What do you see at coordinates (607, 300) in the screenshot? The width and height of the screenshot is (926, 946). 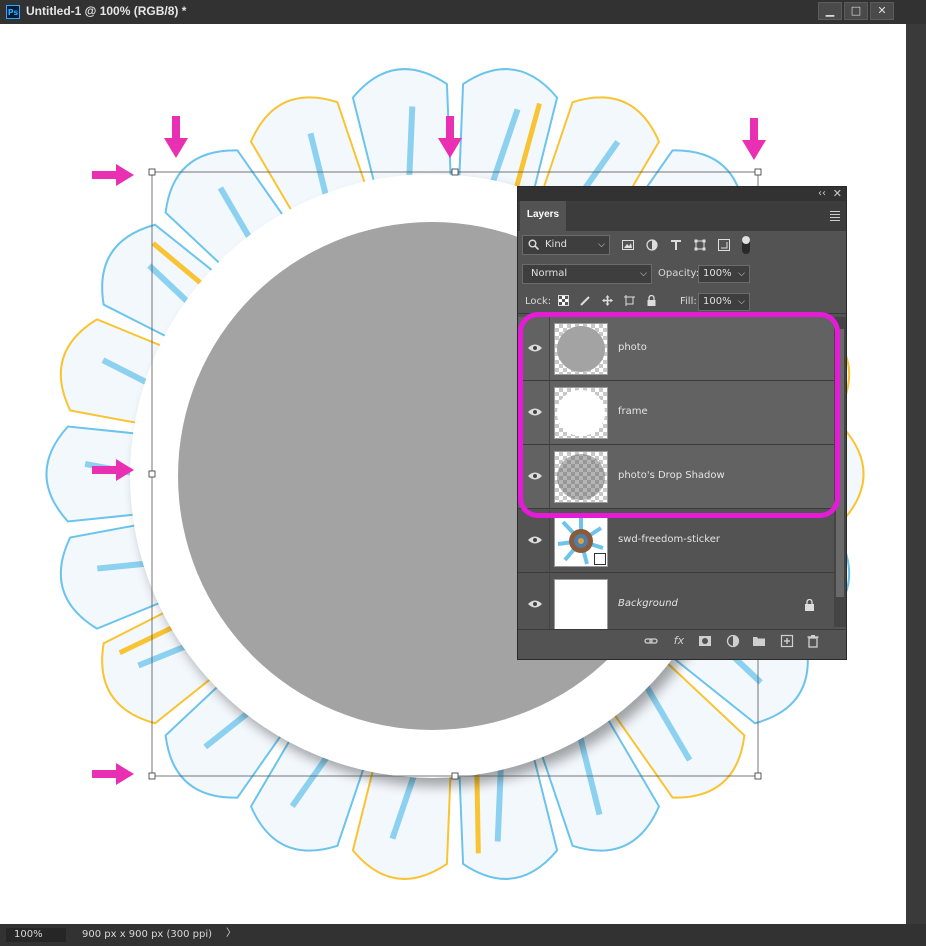 I see `lock-position-icon` at bounding box center [607, 300].